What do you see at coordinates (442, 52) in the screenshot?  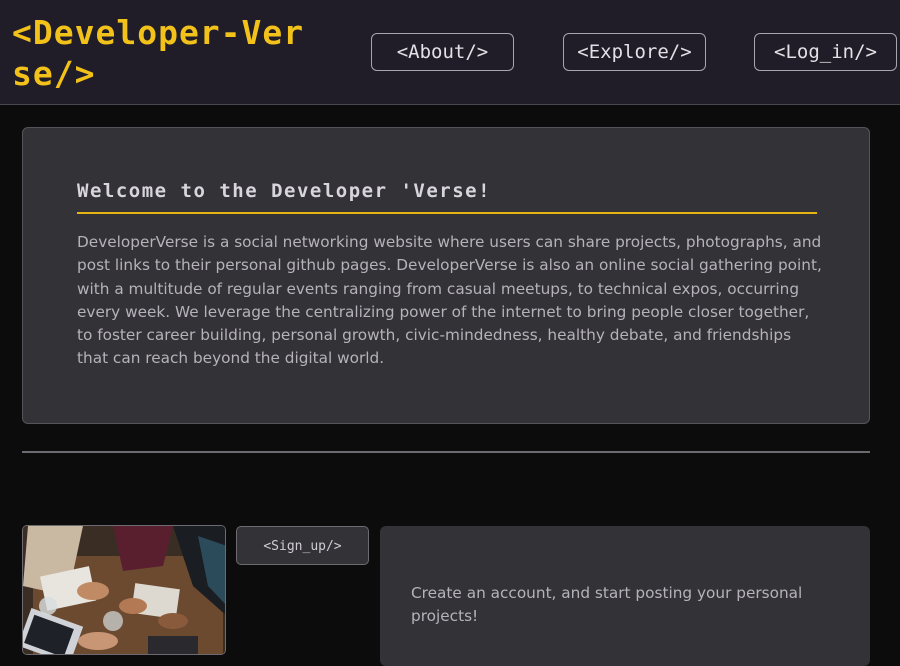 I see `nav-about-button: <About/>` at bounding box center [442, 52].